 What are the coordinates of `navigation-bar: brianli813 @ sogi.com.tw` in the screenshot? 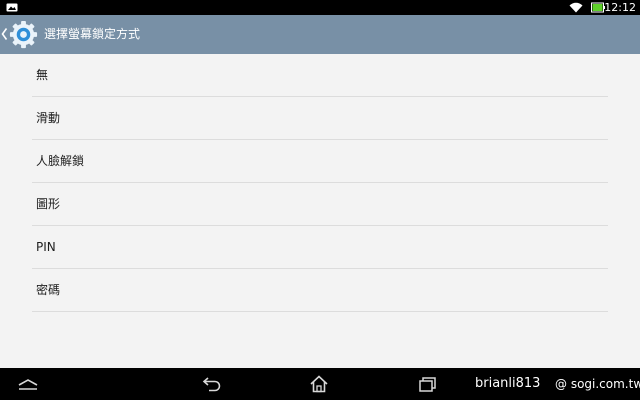 It's located at (320, 384).